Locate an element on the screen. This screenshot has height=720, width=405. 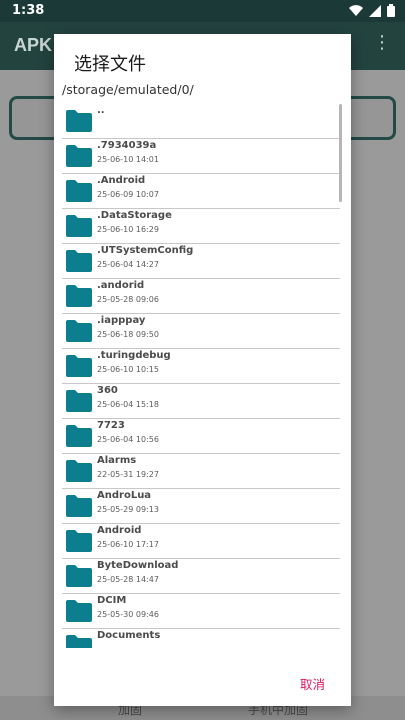
cancel-button: 取消 is located at coordinates (312, 683).